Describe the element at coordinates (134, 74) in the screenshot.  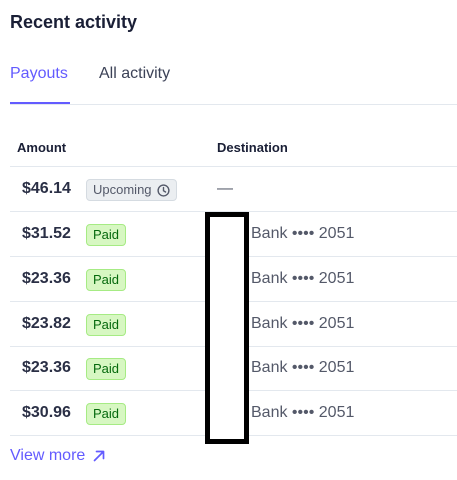
I see `tab-all-activity: All activity` at that location.